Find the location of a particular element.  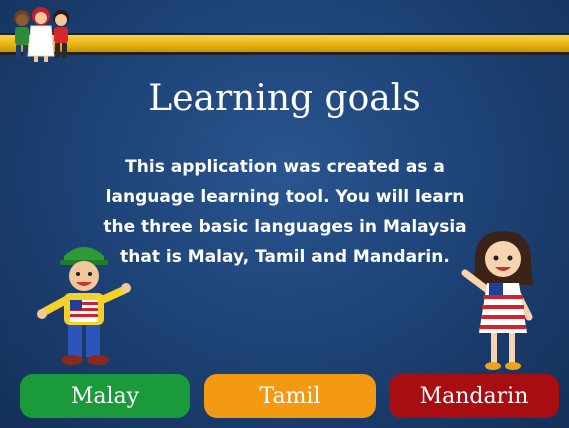

malay-button: Malay is located at coordinates (105, 396).